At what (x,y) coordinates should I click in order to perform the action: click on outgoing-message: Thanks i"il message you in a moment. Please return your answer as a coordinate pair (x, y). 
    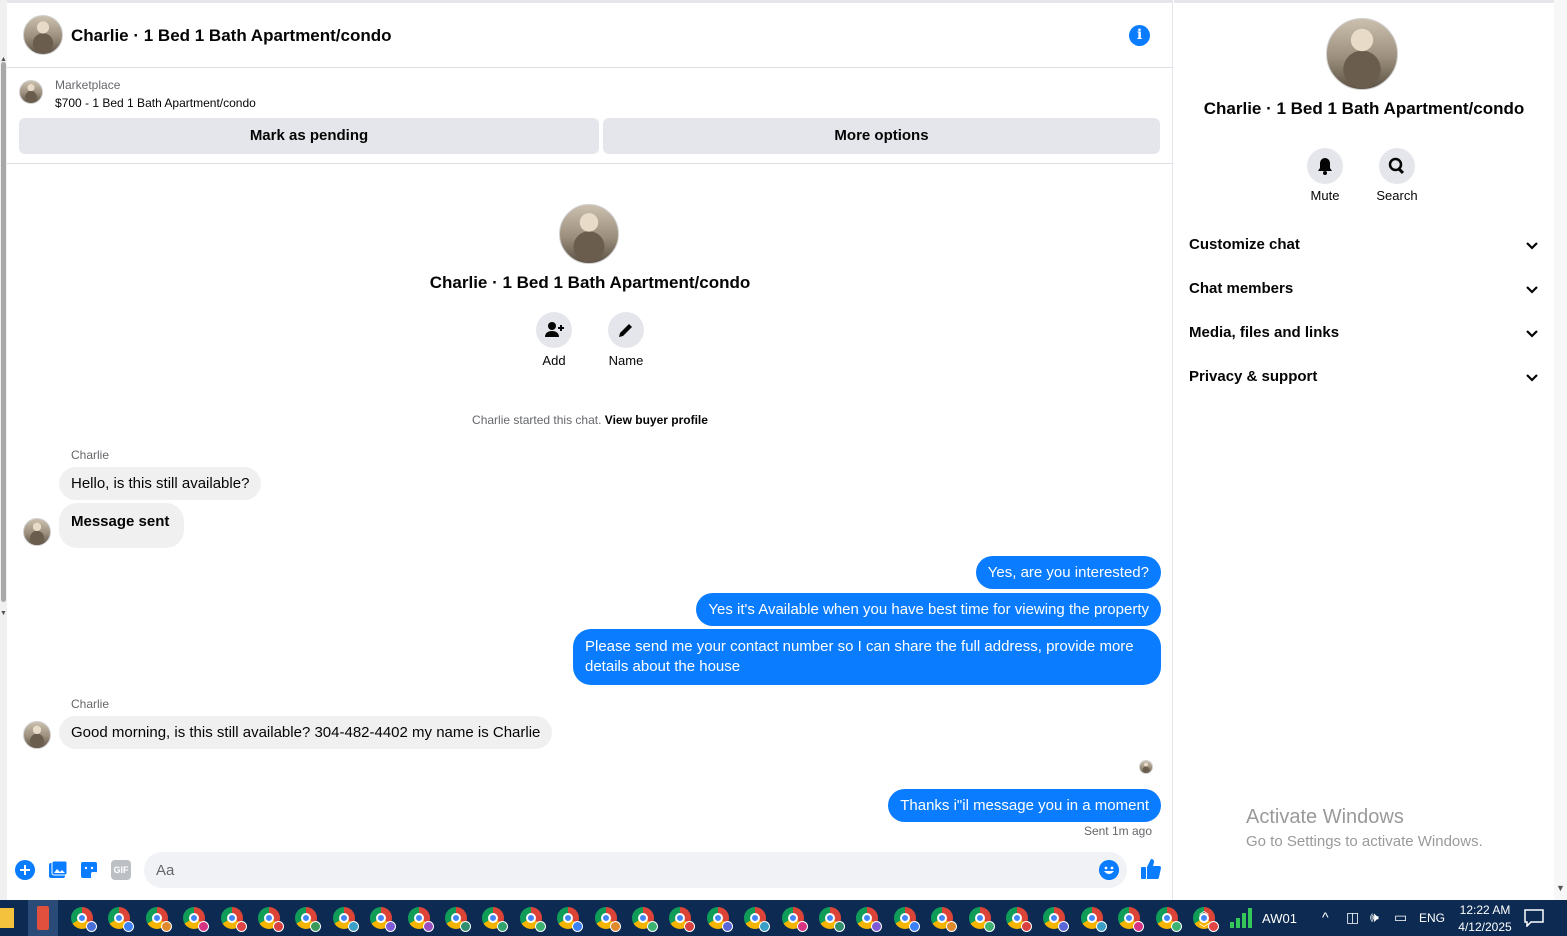
    Looking at the image, I should click on (1024, 805).